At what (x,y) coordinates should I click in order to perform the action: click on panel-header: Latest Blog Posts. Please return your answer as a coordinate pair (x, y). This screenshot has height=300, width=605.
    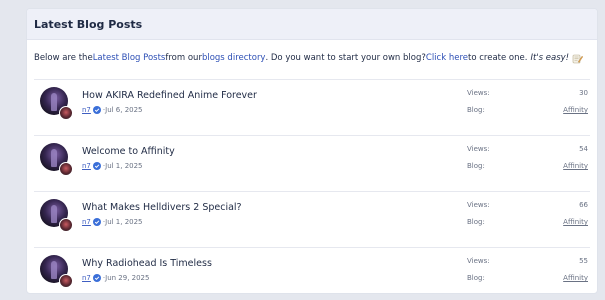
    Looking at the image, I should click on (312, 24).